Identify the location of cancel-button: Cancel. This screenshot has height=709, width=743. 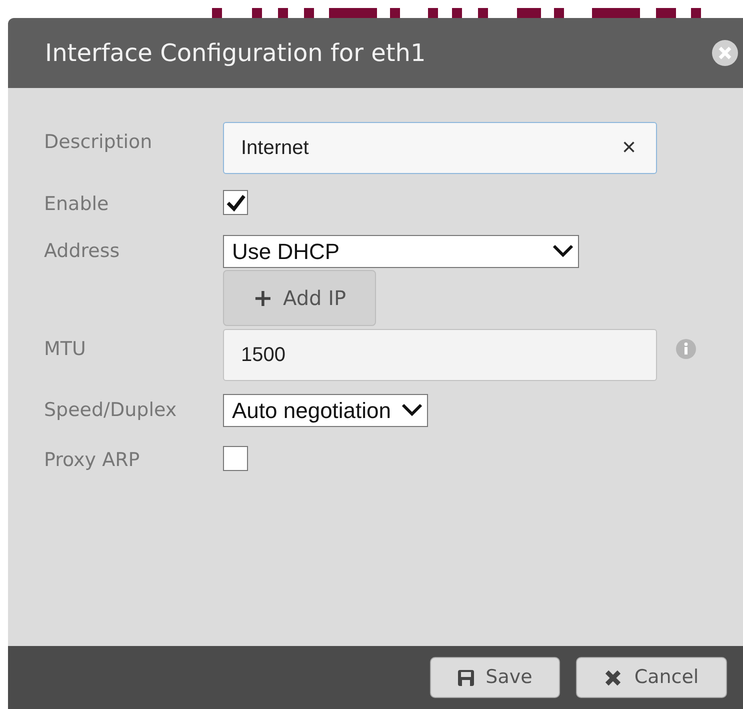
(651, 677).